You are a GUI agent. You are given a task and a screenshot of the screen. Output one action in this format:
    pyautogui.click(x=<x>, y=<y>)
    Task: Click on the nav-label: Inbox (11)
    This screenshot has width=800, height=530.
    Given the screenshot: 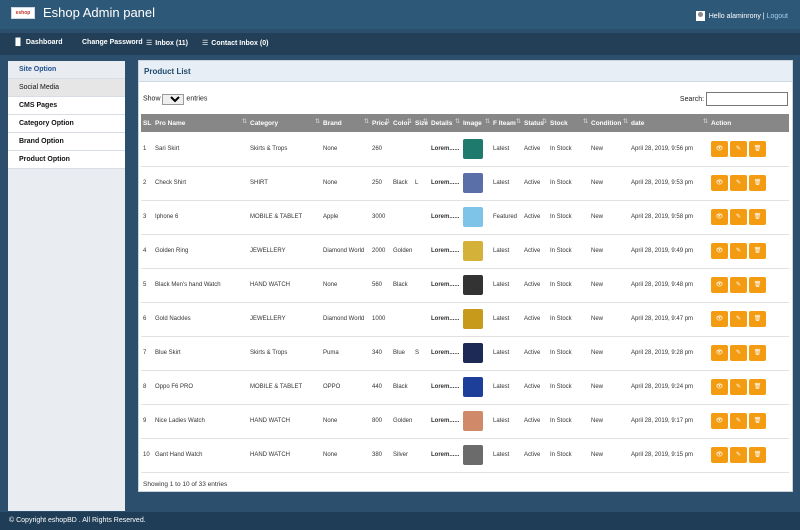 What is the action you would take?
    pyautogui.click(x=171, y=43)
    